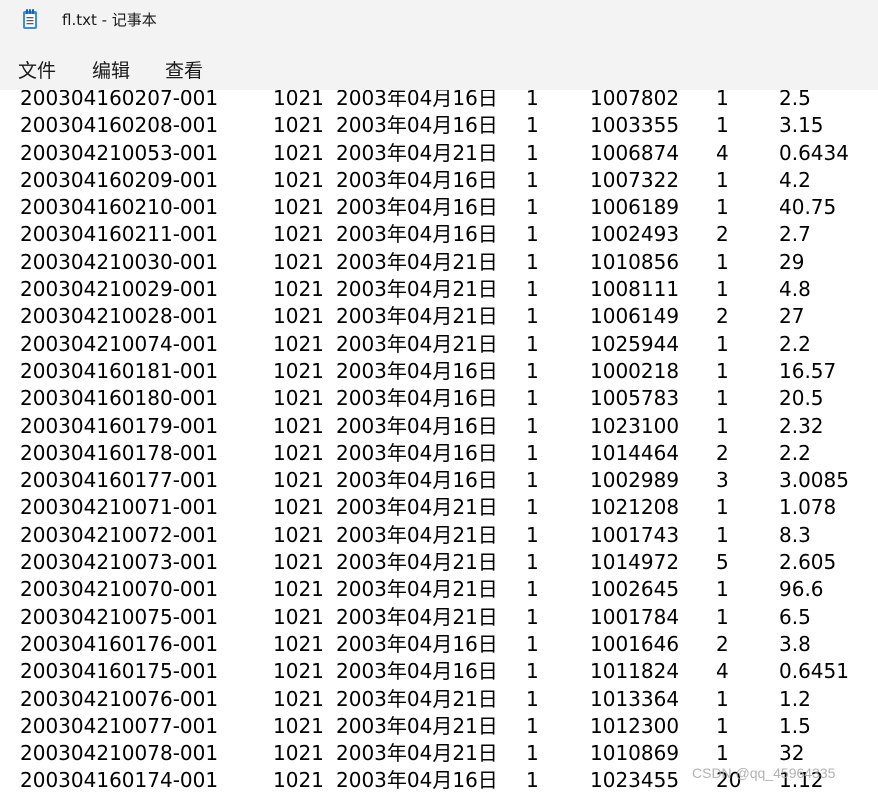 The width and height of the screenshot is (878, 793). Describe the element at coordinates (111, 69) in the screenshot. I see `menu-edit: 编辑` at that location.